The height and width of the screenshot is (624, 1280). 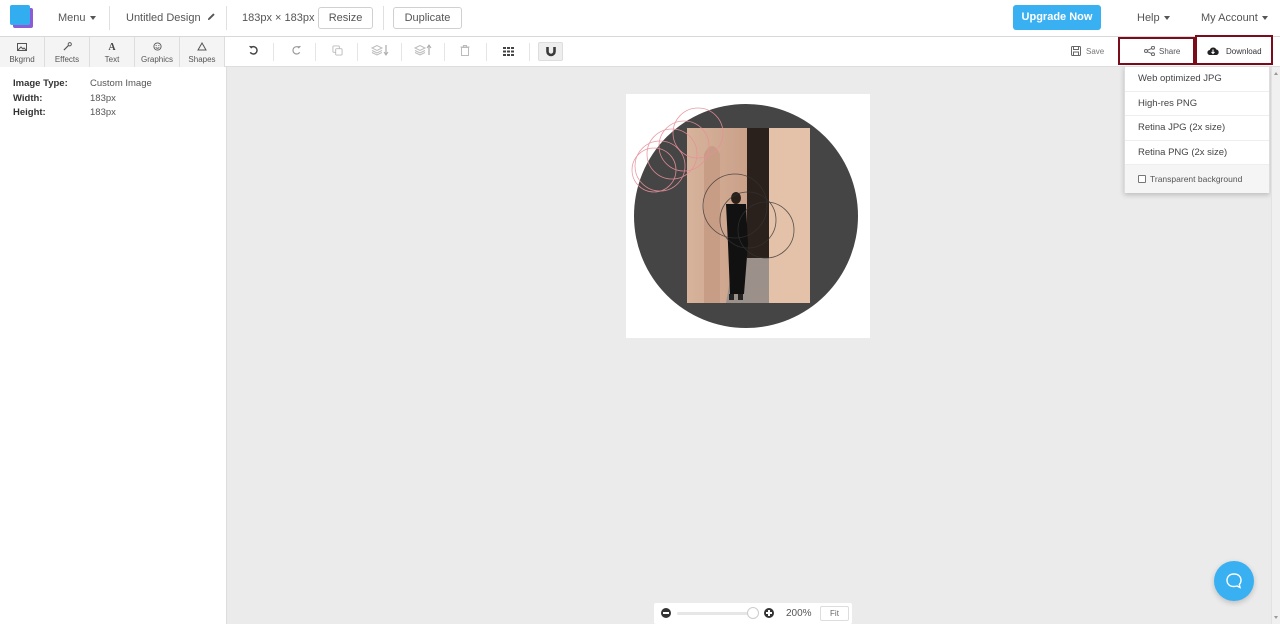 I want to click on fit-button: Fit, so click(x=834, y=613).